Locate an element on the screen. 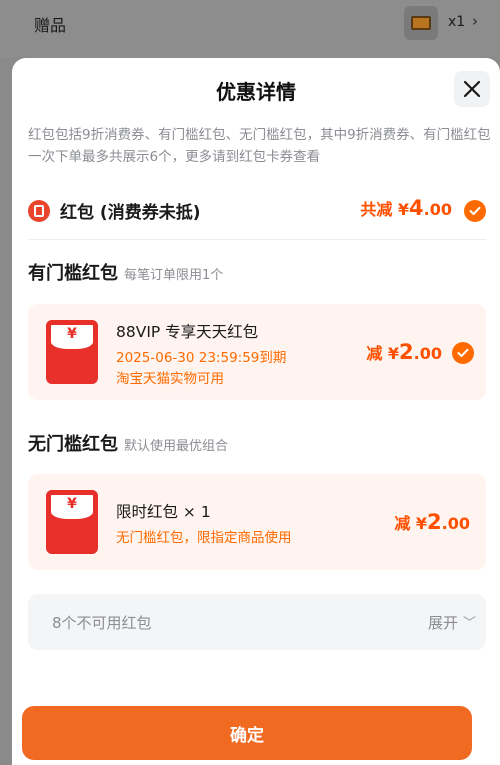 Image resolution: width=500 pixels, height=765 pixels. no-threshold-section-subtitle: 默认使用最优组合 is located at coordinates (176, 446).